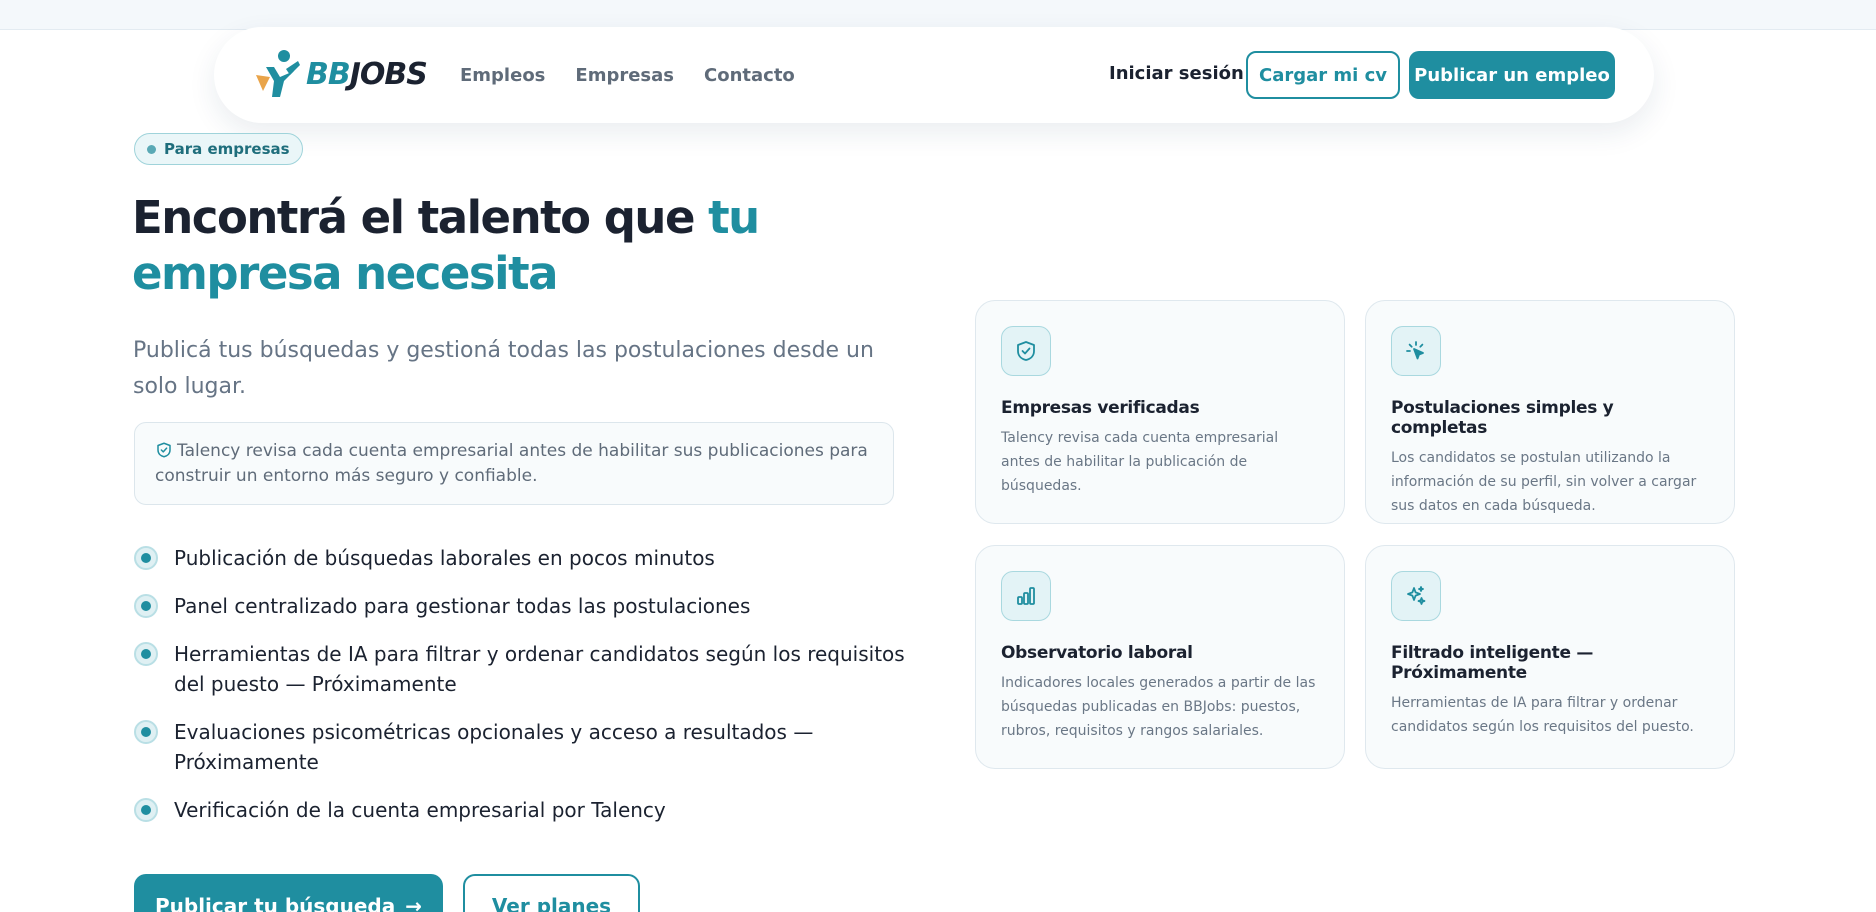 This screenshot has height=912, width=1876. I want to click on sparkles-icon, so click(1416, 595).